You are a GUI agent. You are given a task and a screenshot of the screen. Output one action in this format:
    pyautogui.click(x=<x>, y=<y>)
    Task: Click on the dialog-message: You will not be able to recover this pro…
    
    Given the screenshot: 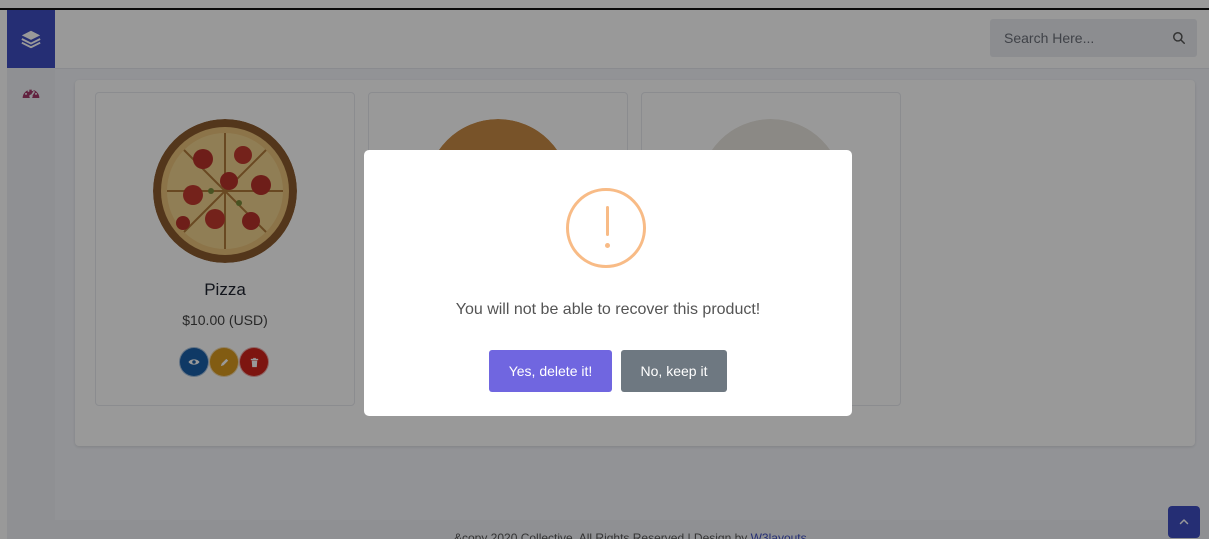 What is the action you would take?
    pyautogui.click(x=608, y=309)
    